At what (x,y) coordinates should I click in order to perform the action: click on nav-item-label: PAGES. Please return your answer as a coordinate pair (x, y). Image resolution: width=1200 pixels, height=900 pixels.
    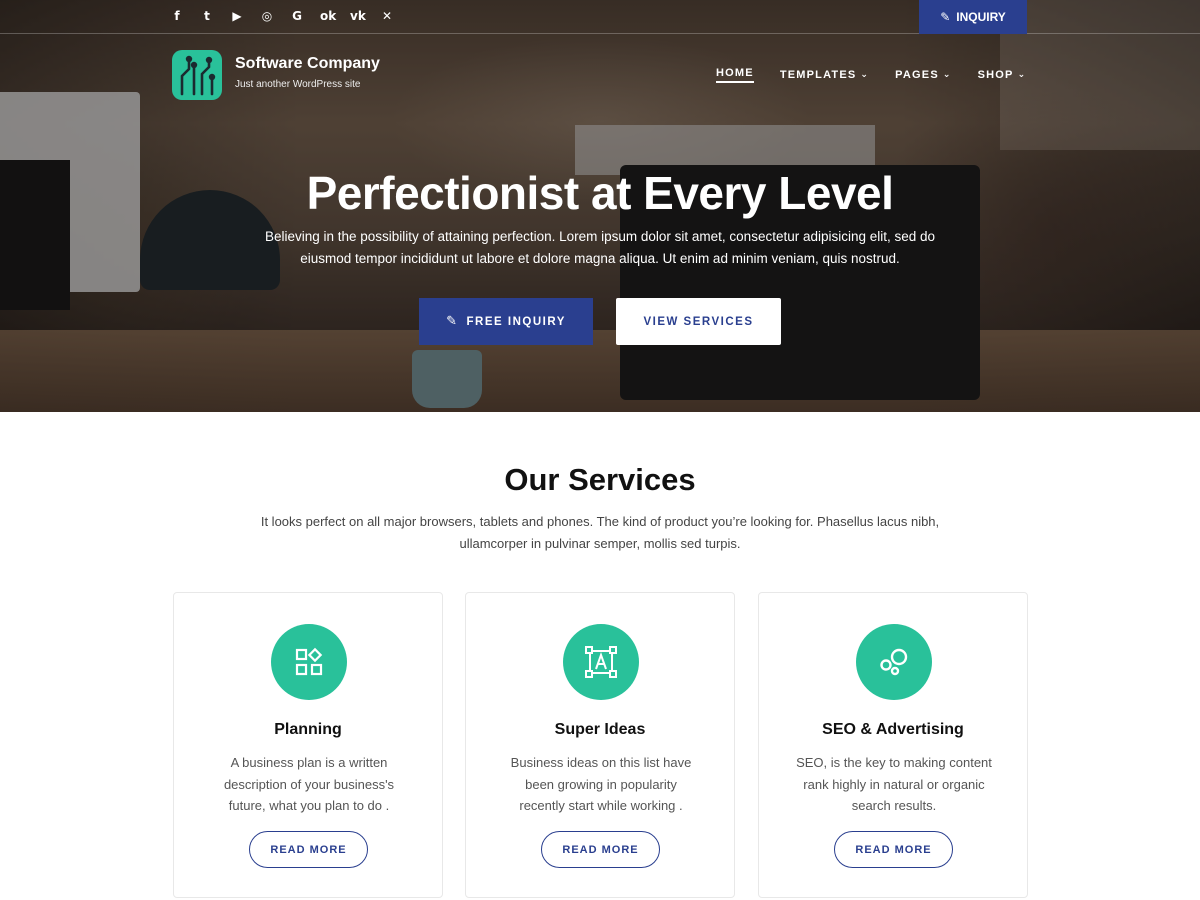
    Looking at the image, I should click on (917, 75).